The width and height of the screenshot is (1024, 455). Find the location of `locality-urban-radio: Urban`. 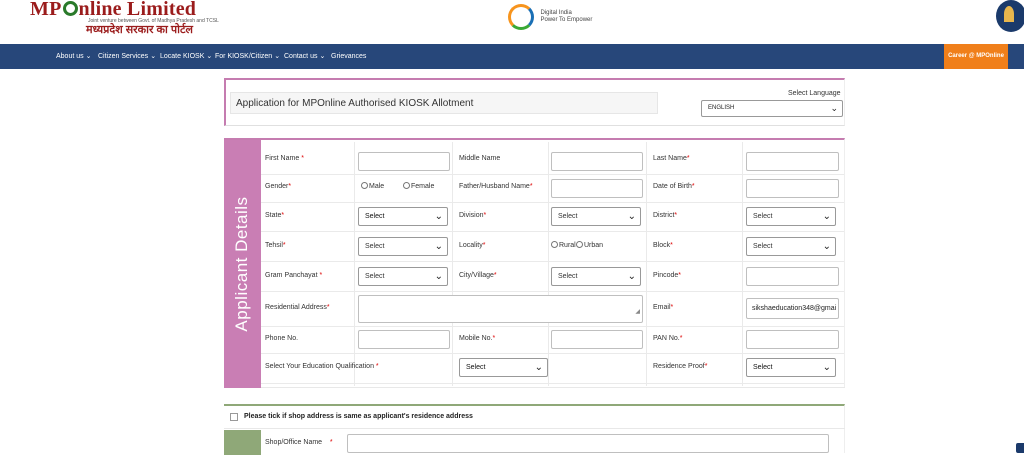

locality-urban-radio: Urban is located at coordinates (589, 245).